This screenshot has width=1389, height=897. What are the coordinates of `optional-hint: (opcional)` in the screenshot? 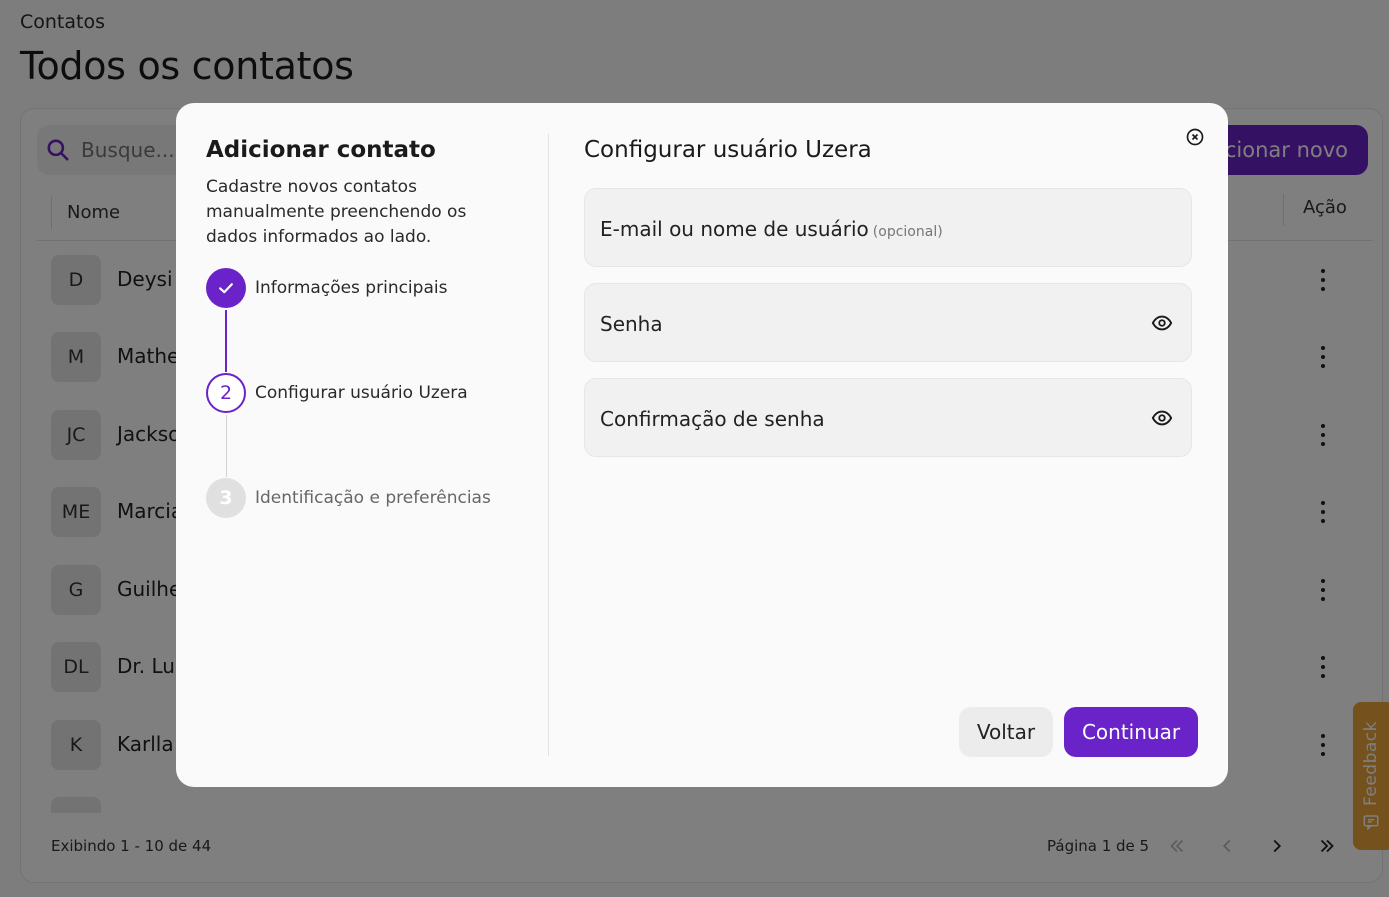 It's located at (907, 232).